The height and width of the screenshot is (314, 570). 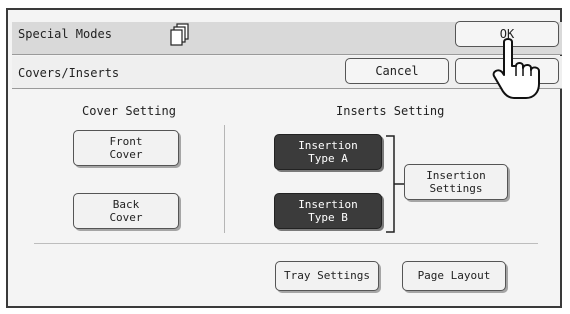 What do you see at coordinates (327, 276) in the screenshot?
I see `tray-settings-button: Tray Settings` at bounding box center [327, 276].